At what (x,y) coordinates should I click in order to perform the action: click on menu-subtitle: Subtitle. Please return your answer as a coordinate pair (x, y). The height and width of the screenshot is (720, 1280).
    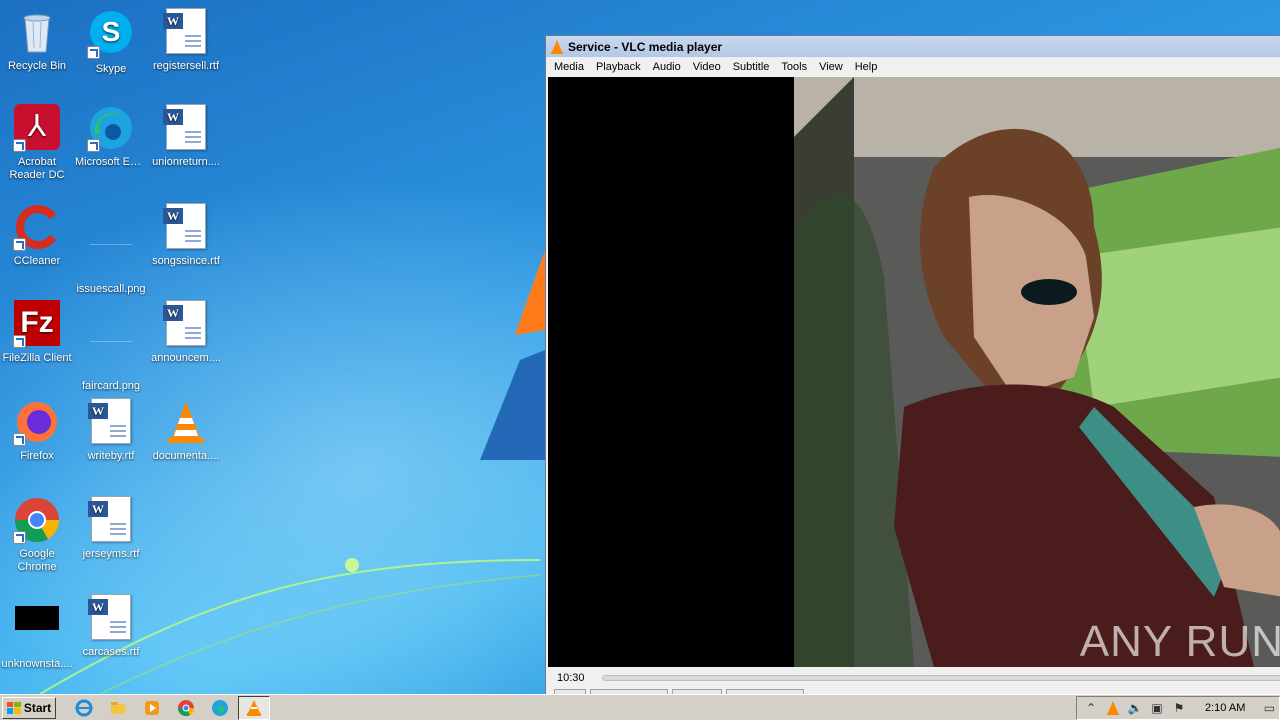
    Looking at the image, I should click on (751, 67).